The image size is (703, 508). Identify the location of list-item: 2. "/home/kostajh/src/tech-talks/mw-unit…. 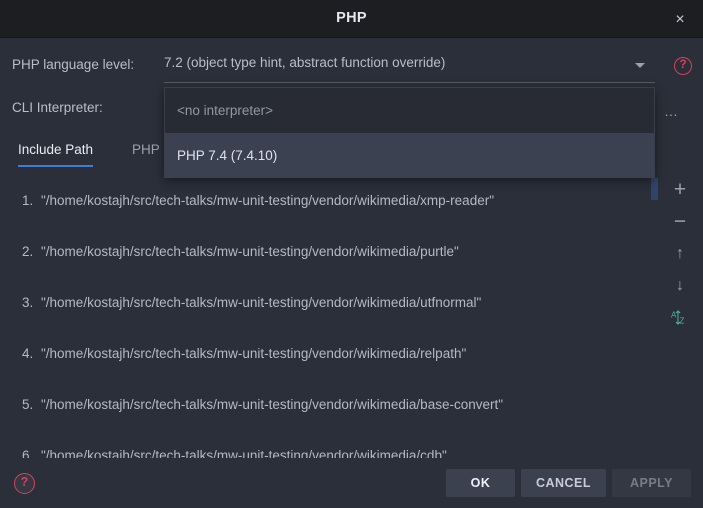
(329, 244).